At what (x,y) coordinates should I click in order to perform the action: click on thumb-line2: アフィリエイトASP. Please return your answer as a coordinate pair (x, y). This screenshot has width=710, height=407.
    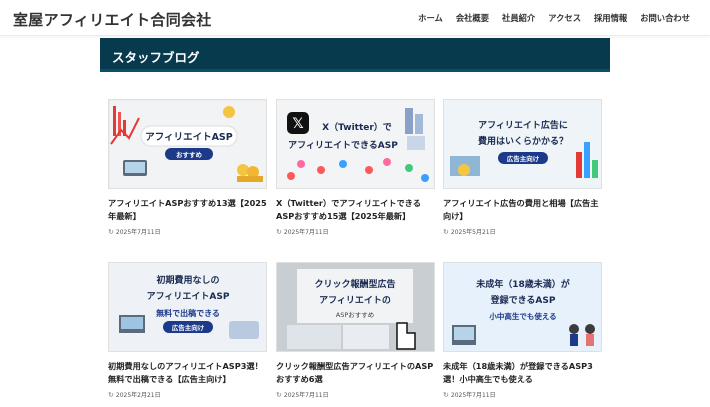
    Looking at the image, I should click on (188, 296).